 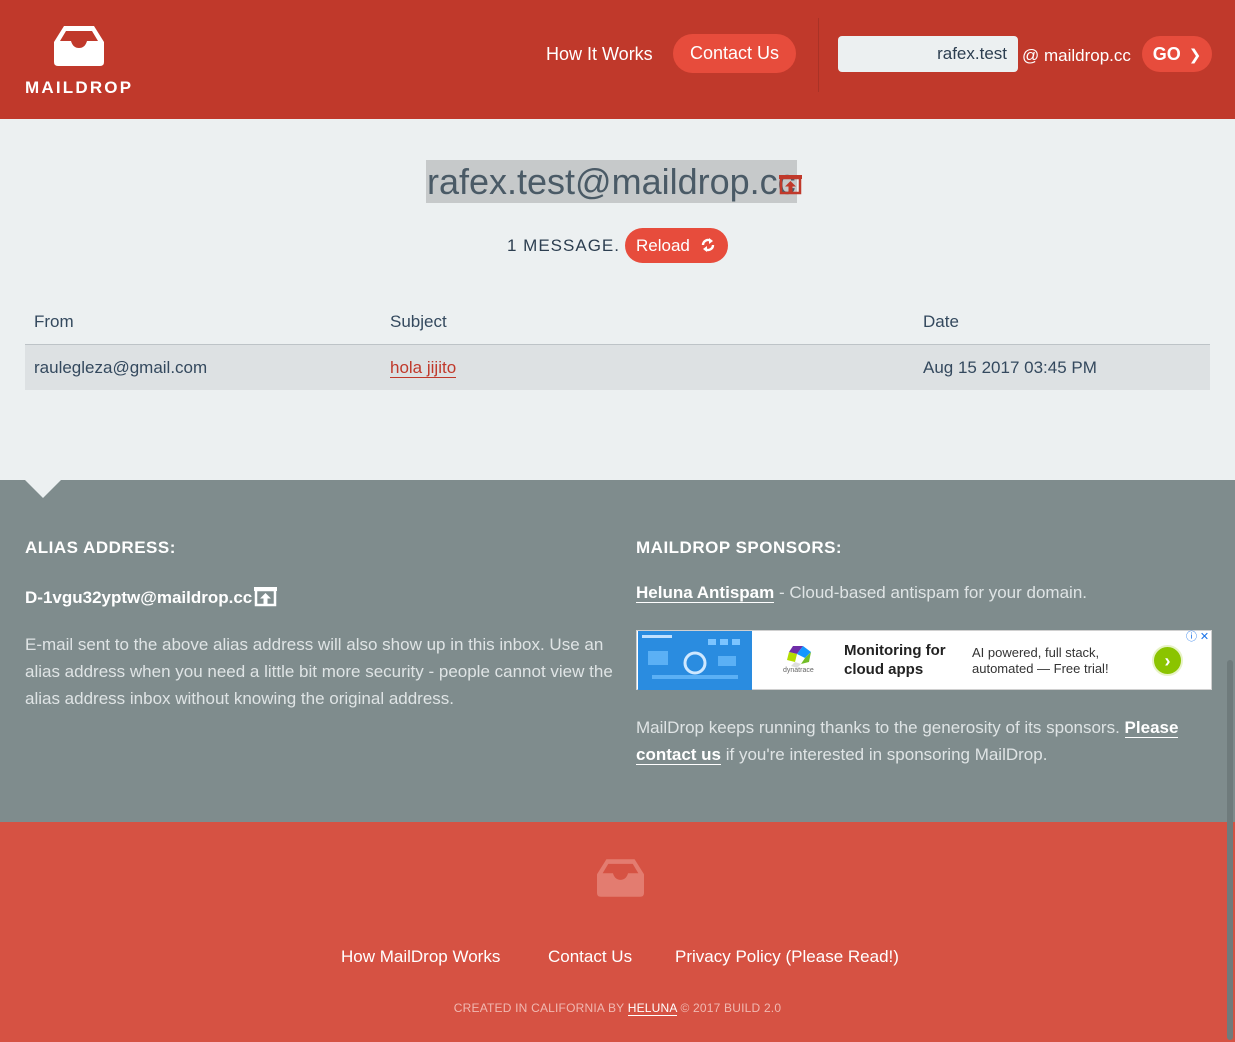 I want to click on inbox-address: rafex.test@maildrop.cc, so click(x=611, y=181).